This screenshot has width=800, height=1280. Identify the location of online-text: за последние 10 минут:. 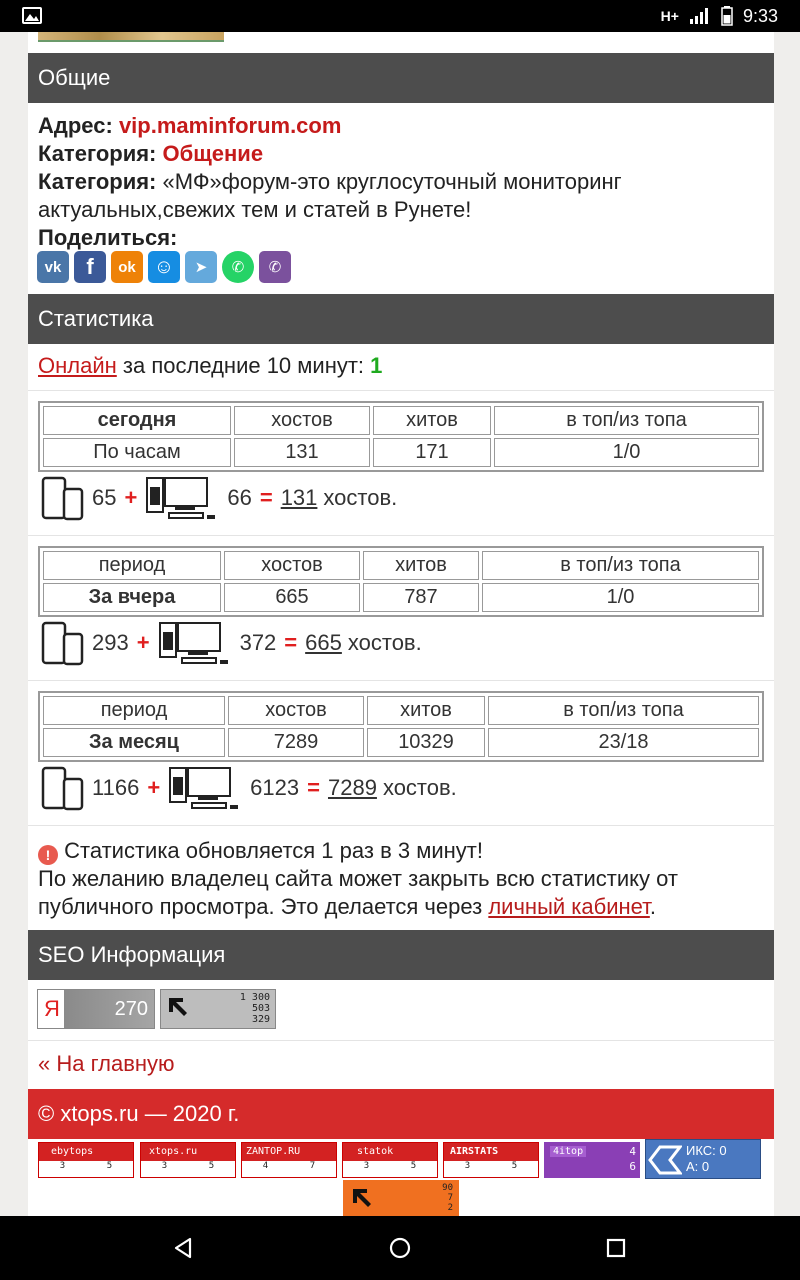
(243, 365).